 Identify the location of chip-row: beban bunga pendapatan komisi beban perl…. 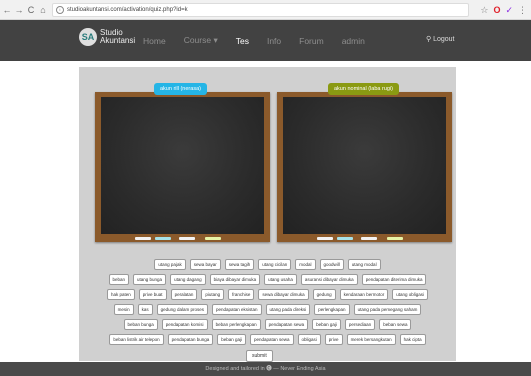
(267, 324).